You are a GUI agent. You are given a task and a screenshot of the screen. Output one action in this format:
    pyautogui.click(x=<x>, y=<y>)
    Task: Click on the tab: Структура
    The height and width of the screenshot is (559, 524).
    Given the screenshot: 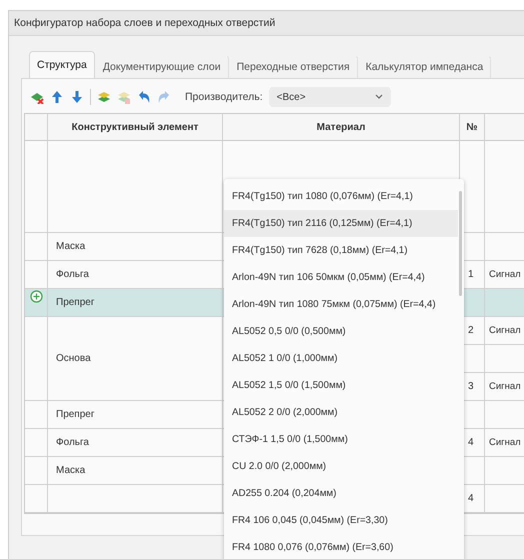 What is the action you would take?
    pyautogui.click(x=62, y=64)
    